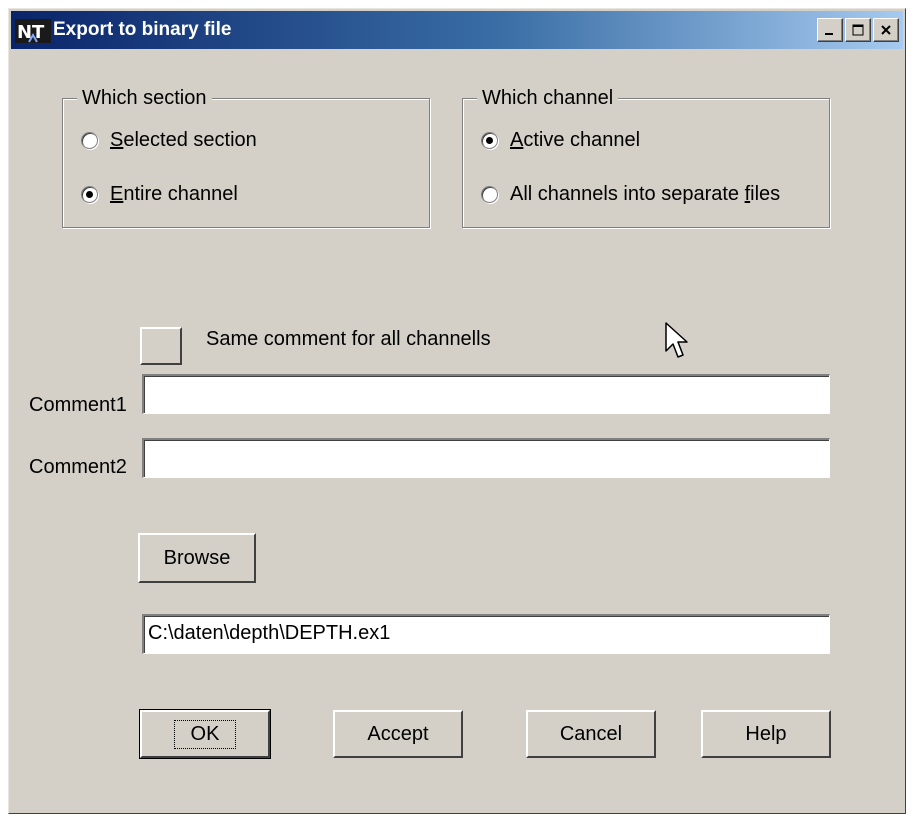 This screenshot has height=821, width=914. I want to click on comment1-input, so click(486, 394).